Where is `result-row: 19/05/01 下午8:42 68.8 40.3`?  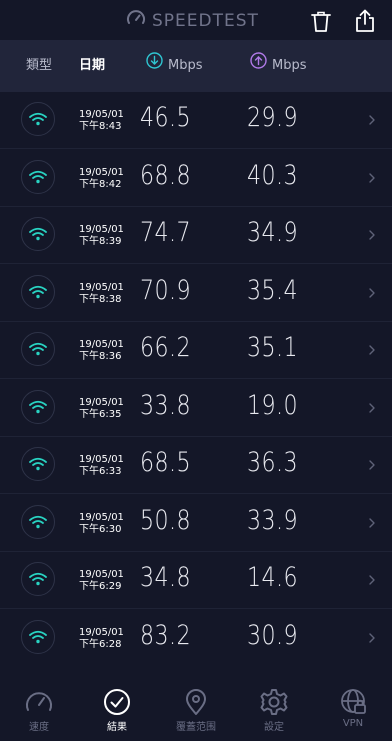 result-row: 19/05/01 下午8:42 68.8 40.3 is located at coordinates (196, 178).